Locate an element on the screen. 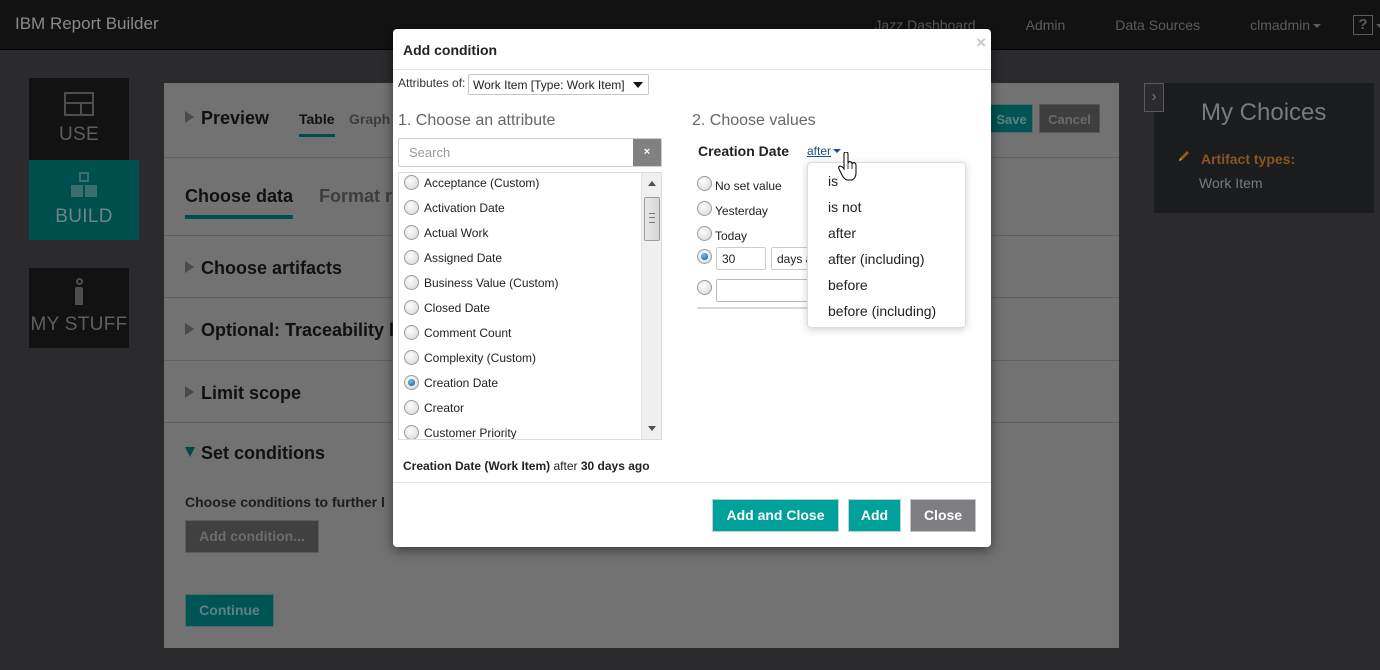 Image resolution: width=1380 pixels, height=670 pixels. nav-tile-my-stuff: MY STUFF is located at coordinates (79, 308).